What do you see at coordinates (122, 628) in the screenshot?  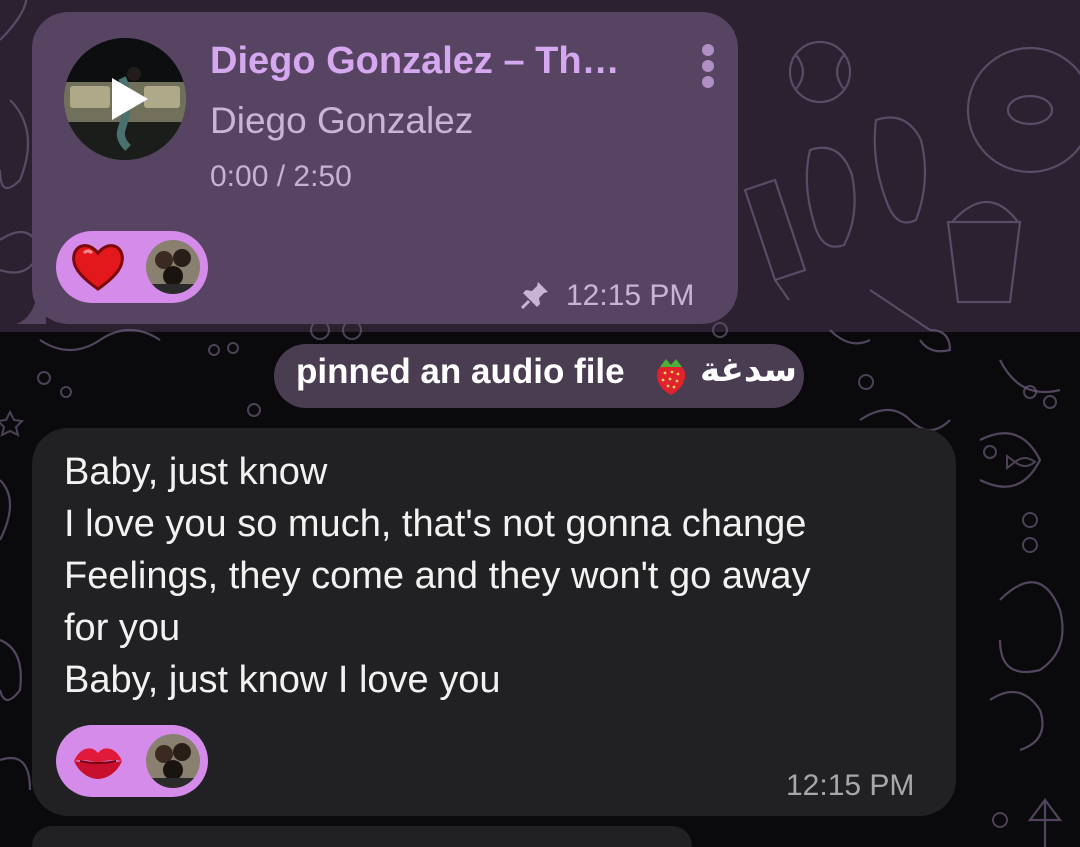 I see `message-line: for you` at bounding box center [122, 628].